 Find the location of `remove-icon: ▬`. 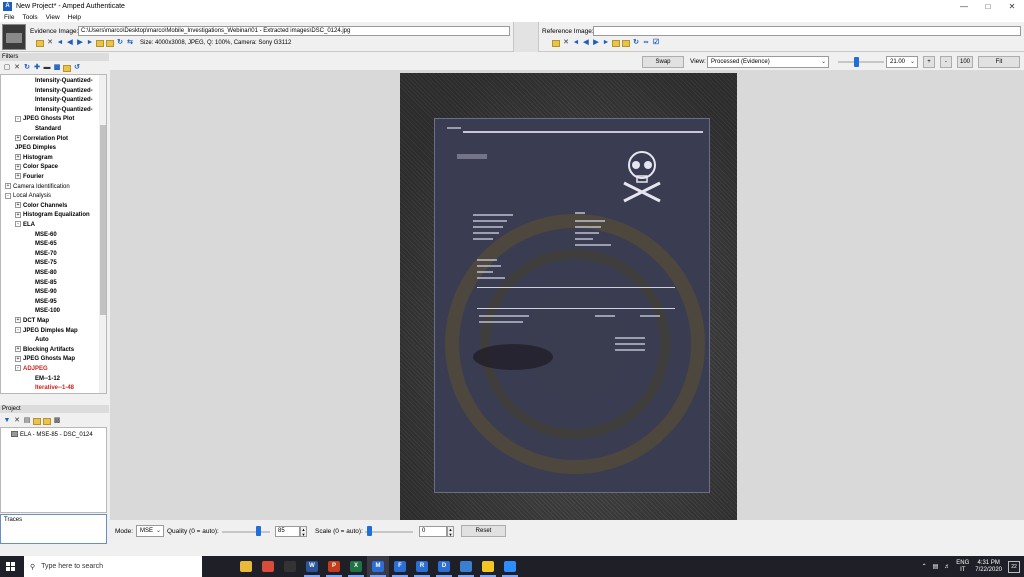

remove-icon: ▬ is located at coordinates (47, 68).